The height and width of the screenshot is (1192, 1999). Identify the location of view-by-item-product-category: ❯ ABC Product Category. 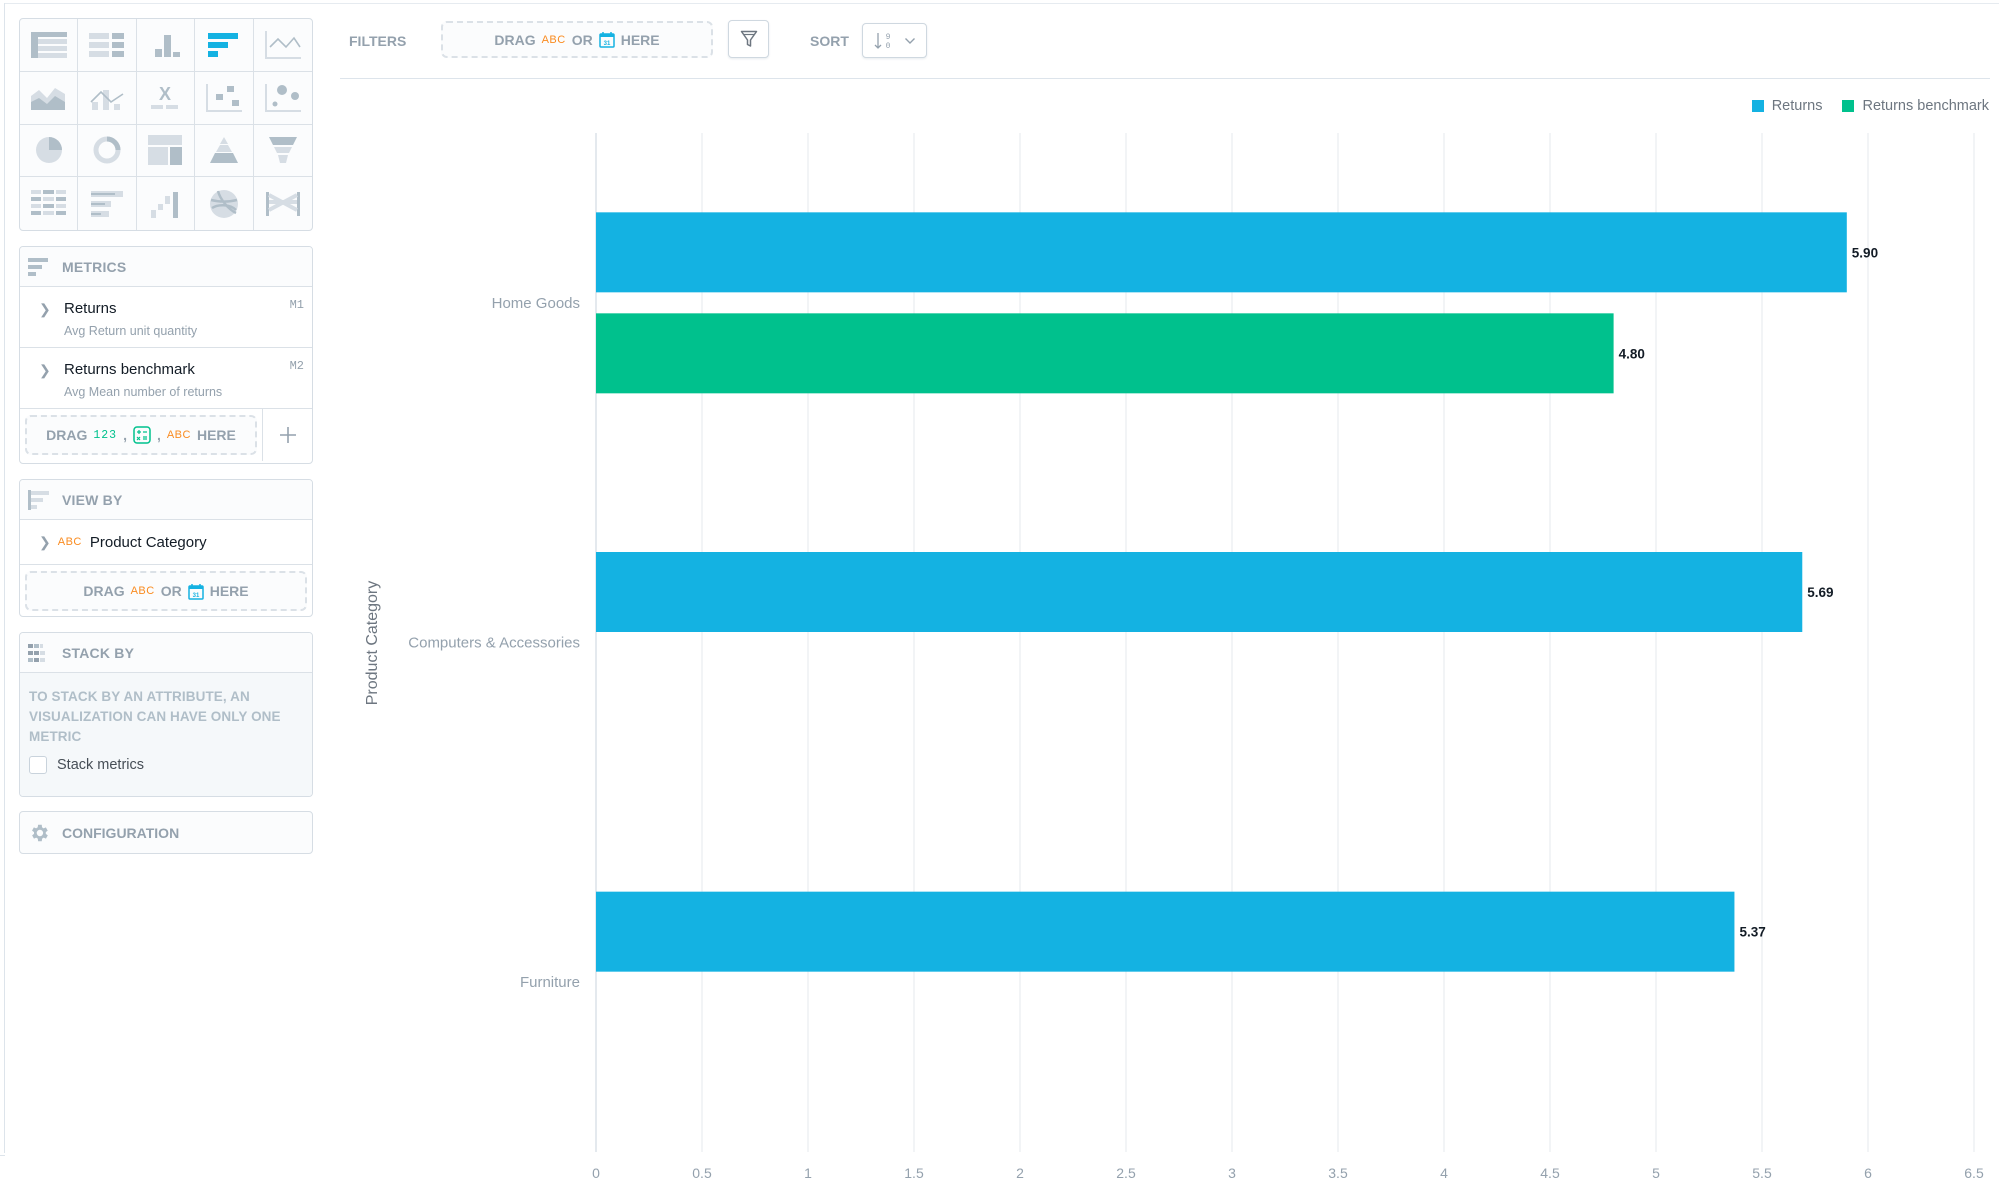
(166, 542).